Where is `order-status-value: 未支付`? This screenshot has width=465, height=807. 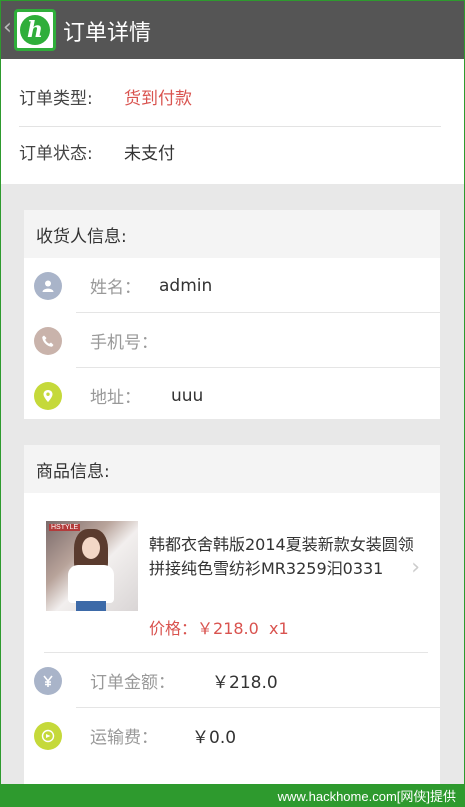
order-status-value: 未支付 is located at coordinates (149, 153).